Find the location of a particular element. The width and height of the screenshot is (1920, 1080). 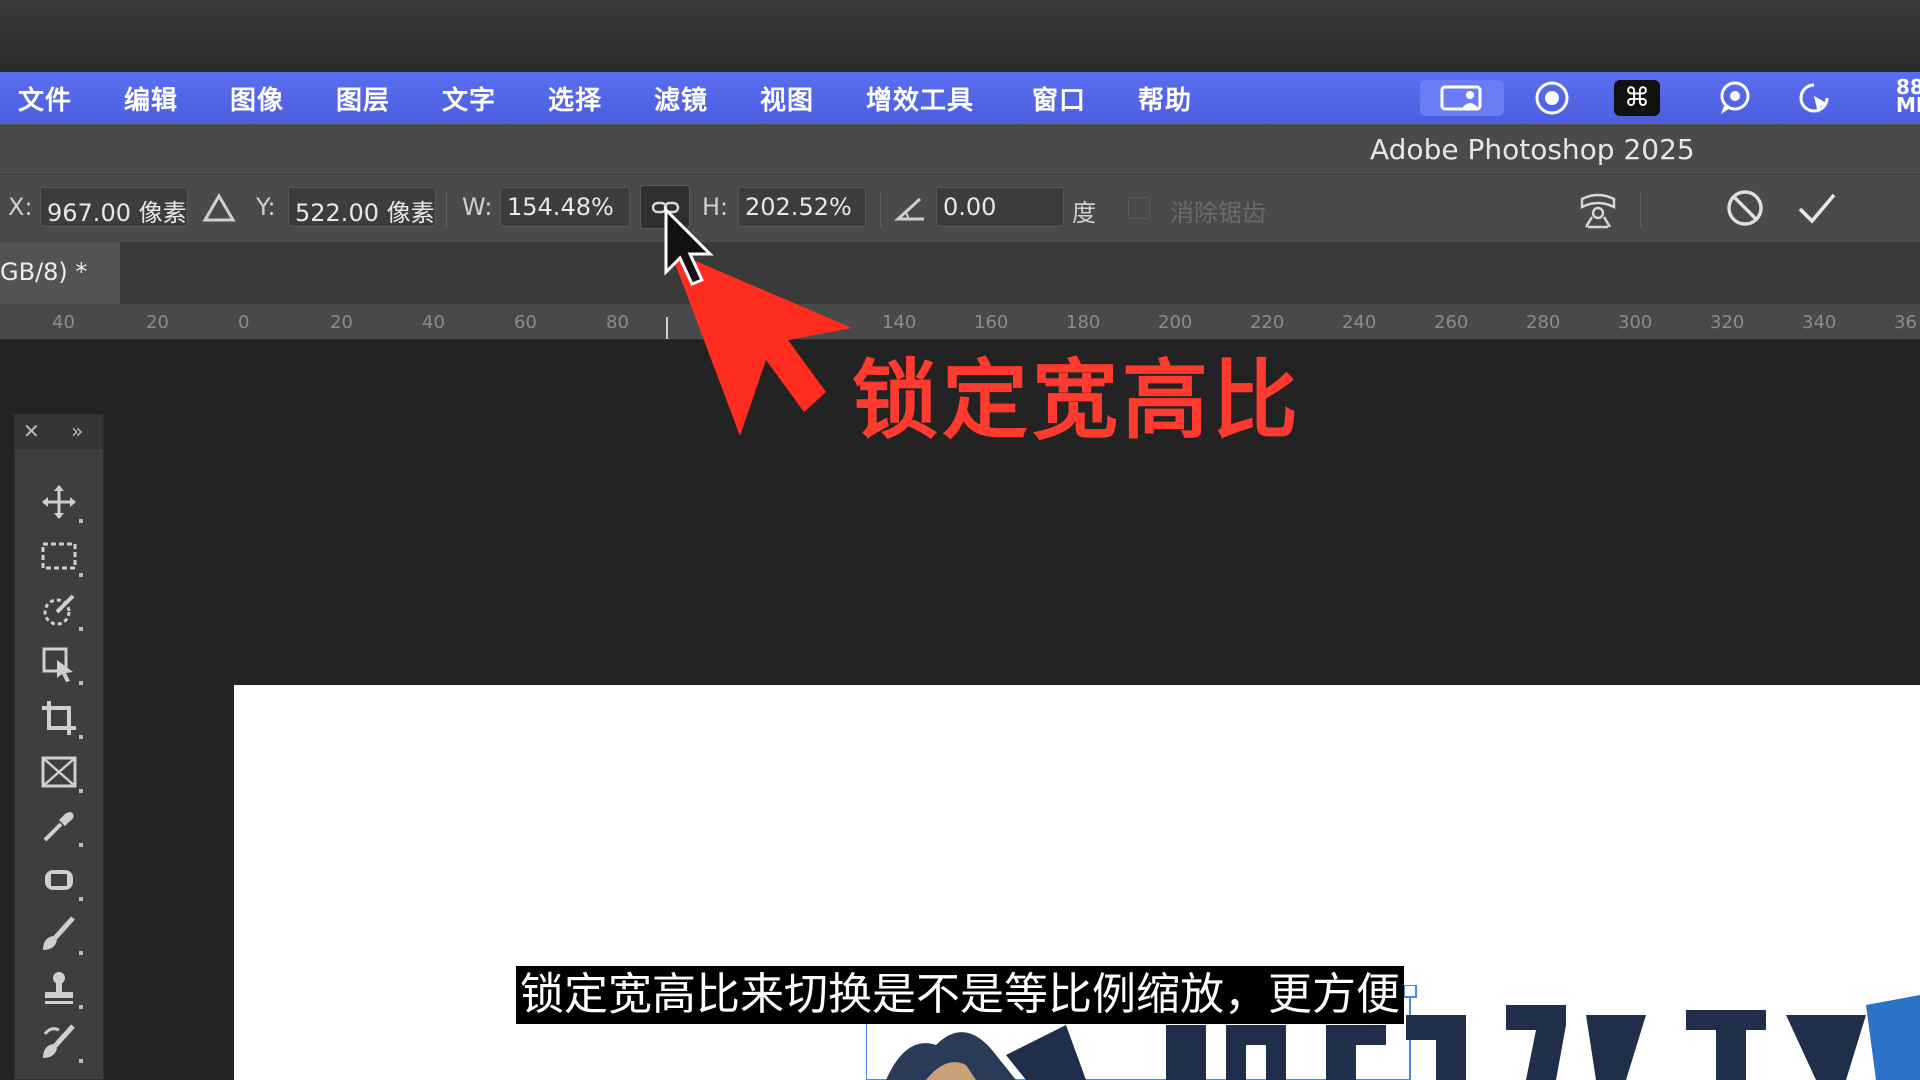

command-icon: ⌘ is located at coordinates (1637, 98).